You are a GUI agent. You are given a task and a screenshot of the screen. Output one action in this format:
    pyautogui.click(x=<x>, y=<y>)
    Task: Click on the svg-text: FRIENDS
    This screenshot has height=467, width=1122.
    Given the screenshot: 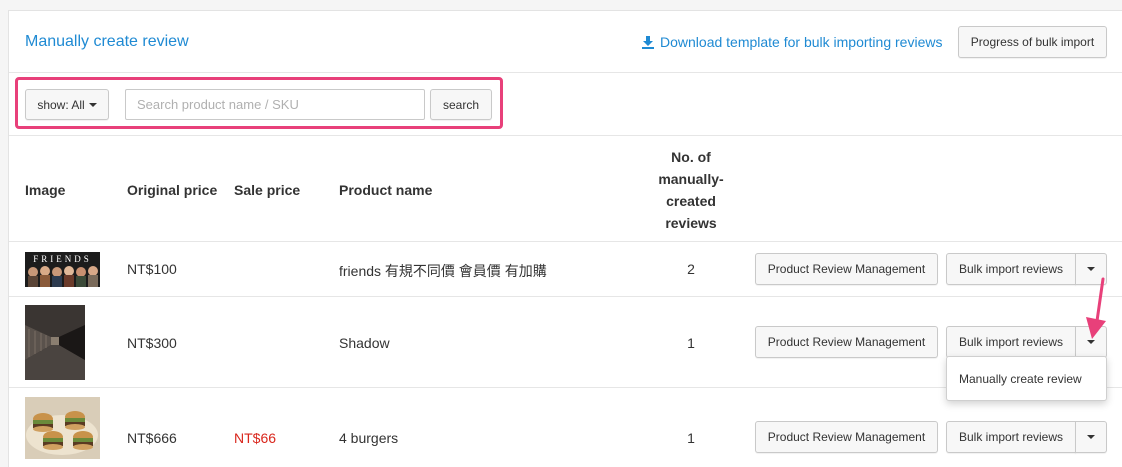 What is the action you would take?
    pyautogui.click(x=62, y=259)
    